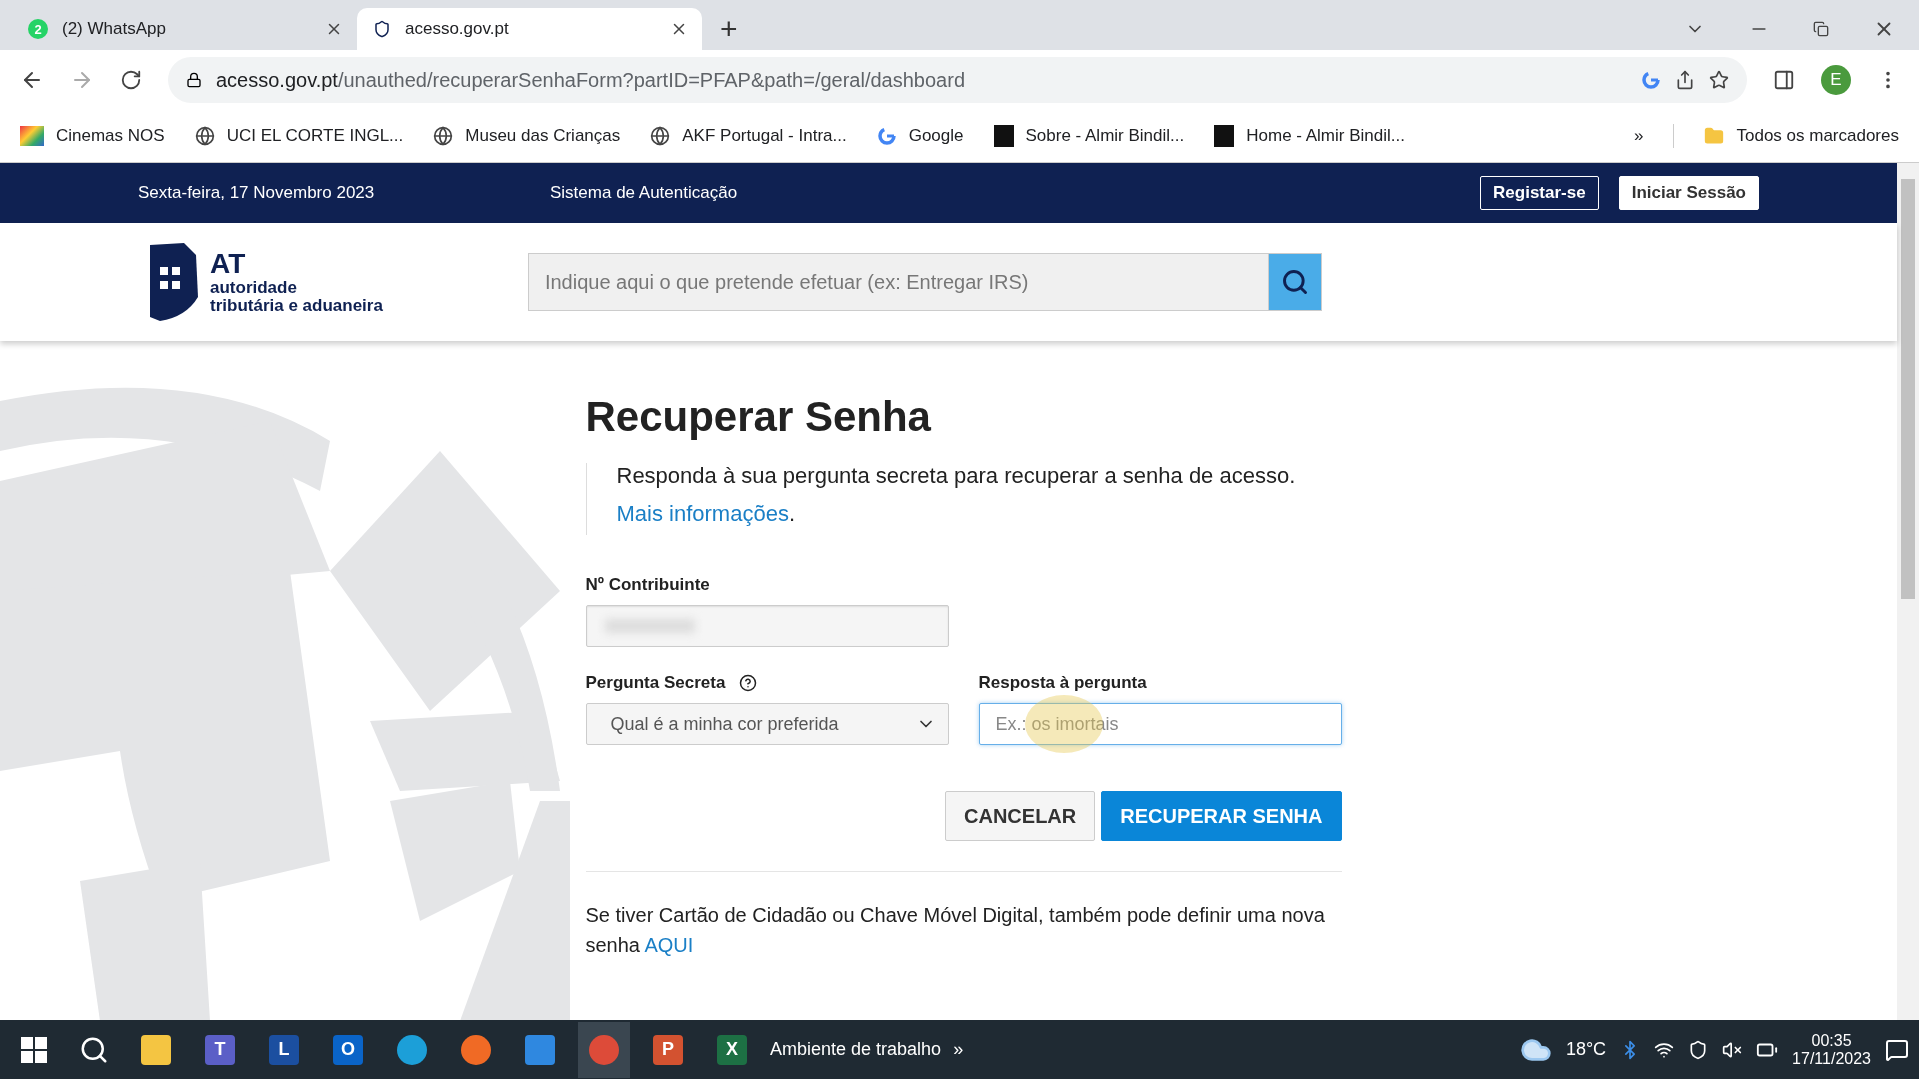  Describe the element at coordinates (1714, 136) in the screenshot. I see `folder-icon` at that location.